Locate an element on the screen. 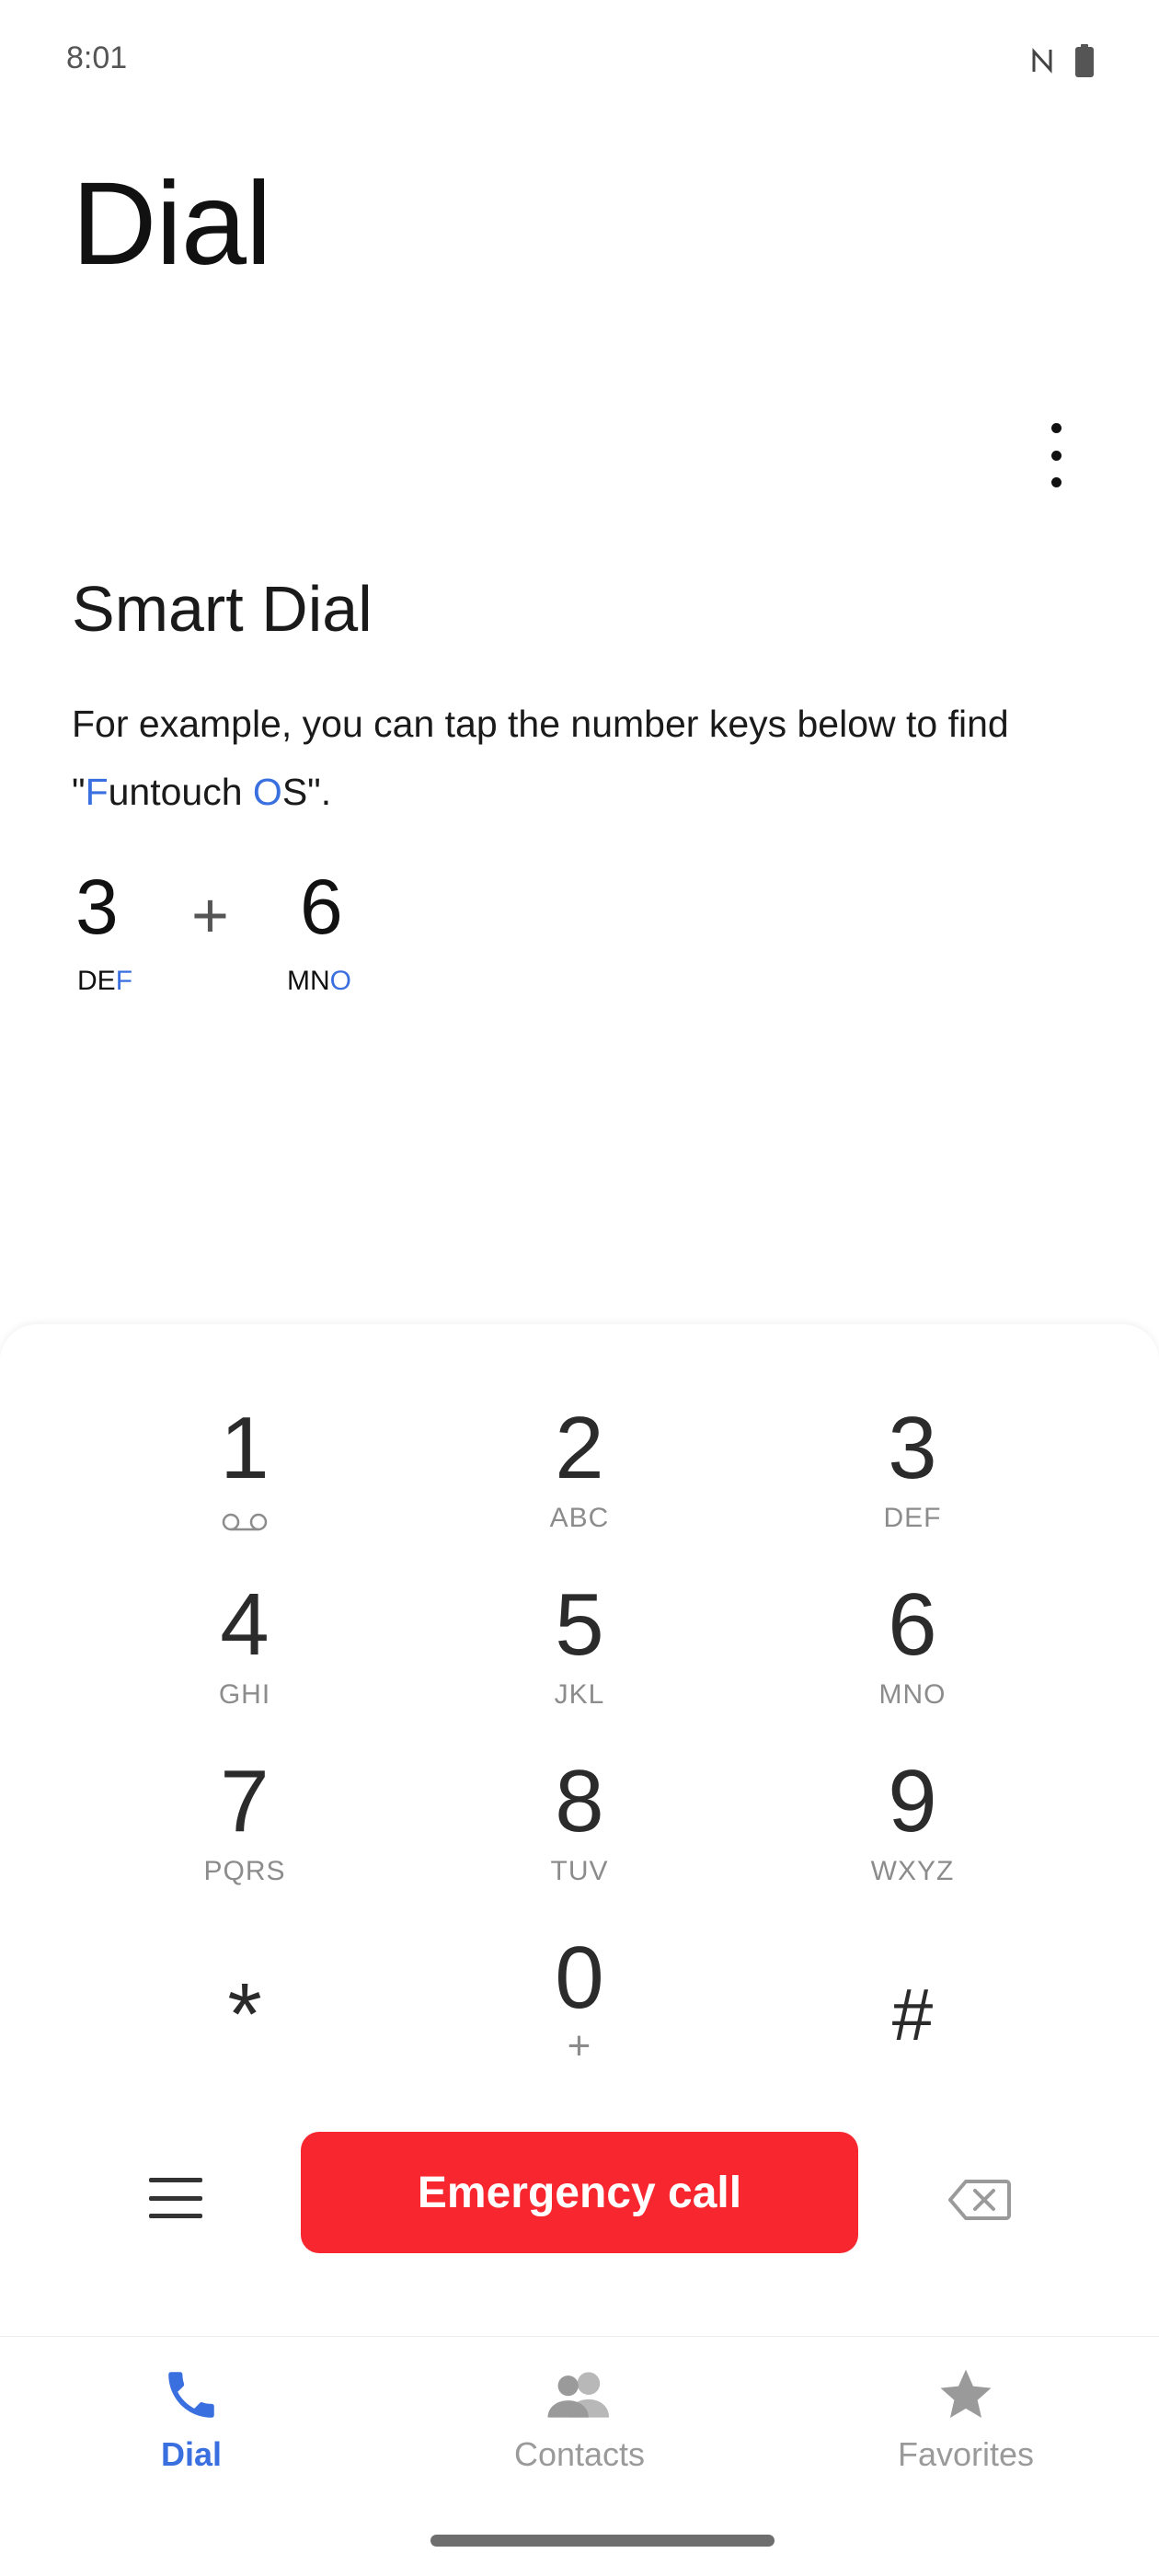  status-icons is located at coordinates (1062, 61).